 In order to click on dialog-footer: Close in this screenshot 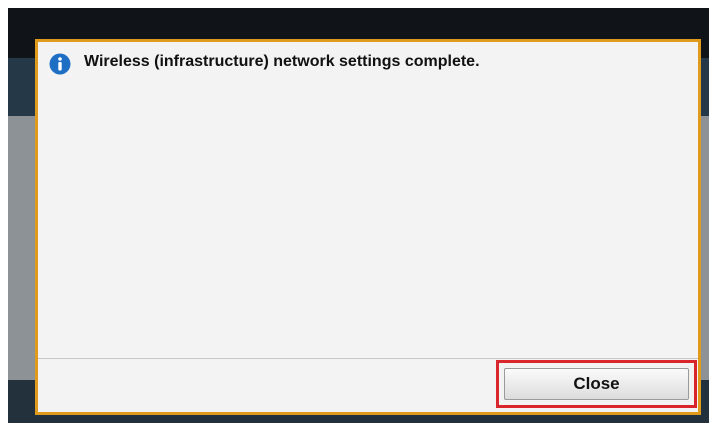, I will do `click(368, 385)`.